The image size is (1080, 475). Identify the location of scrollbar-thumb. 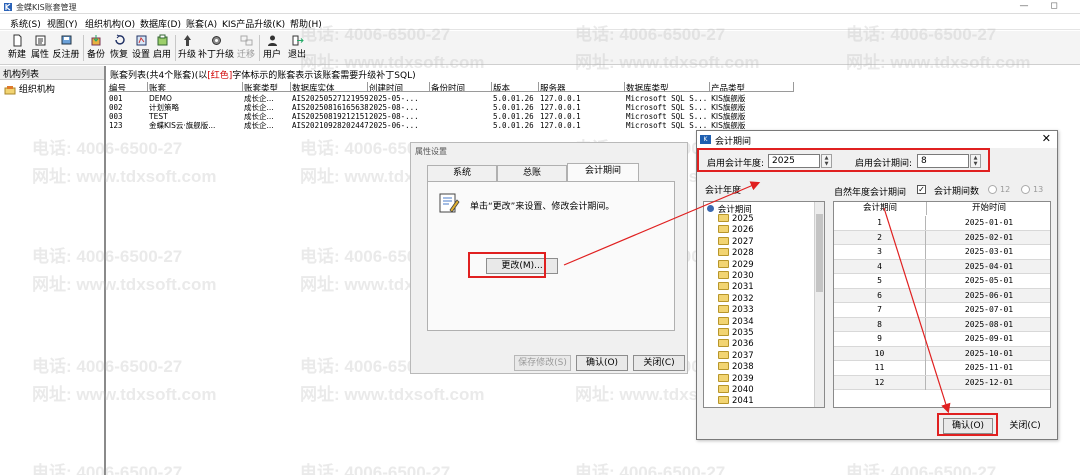
(819, 253).